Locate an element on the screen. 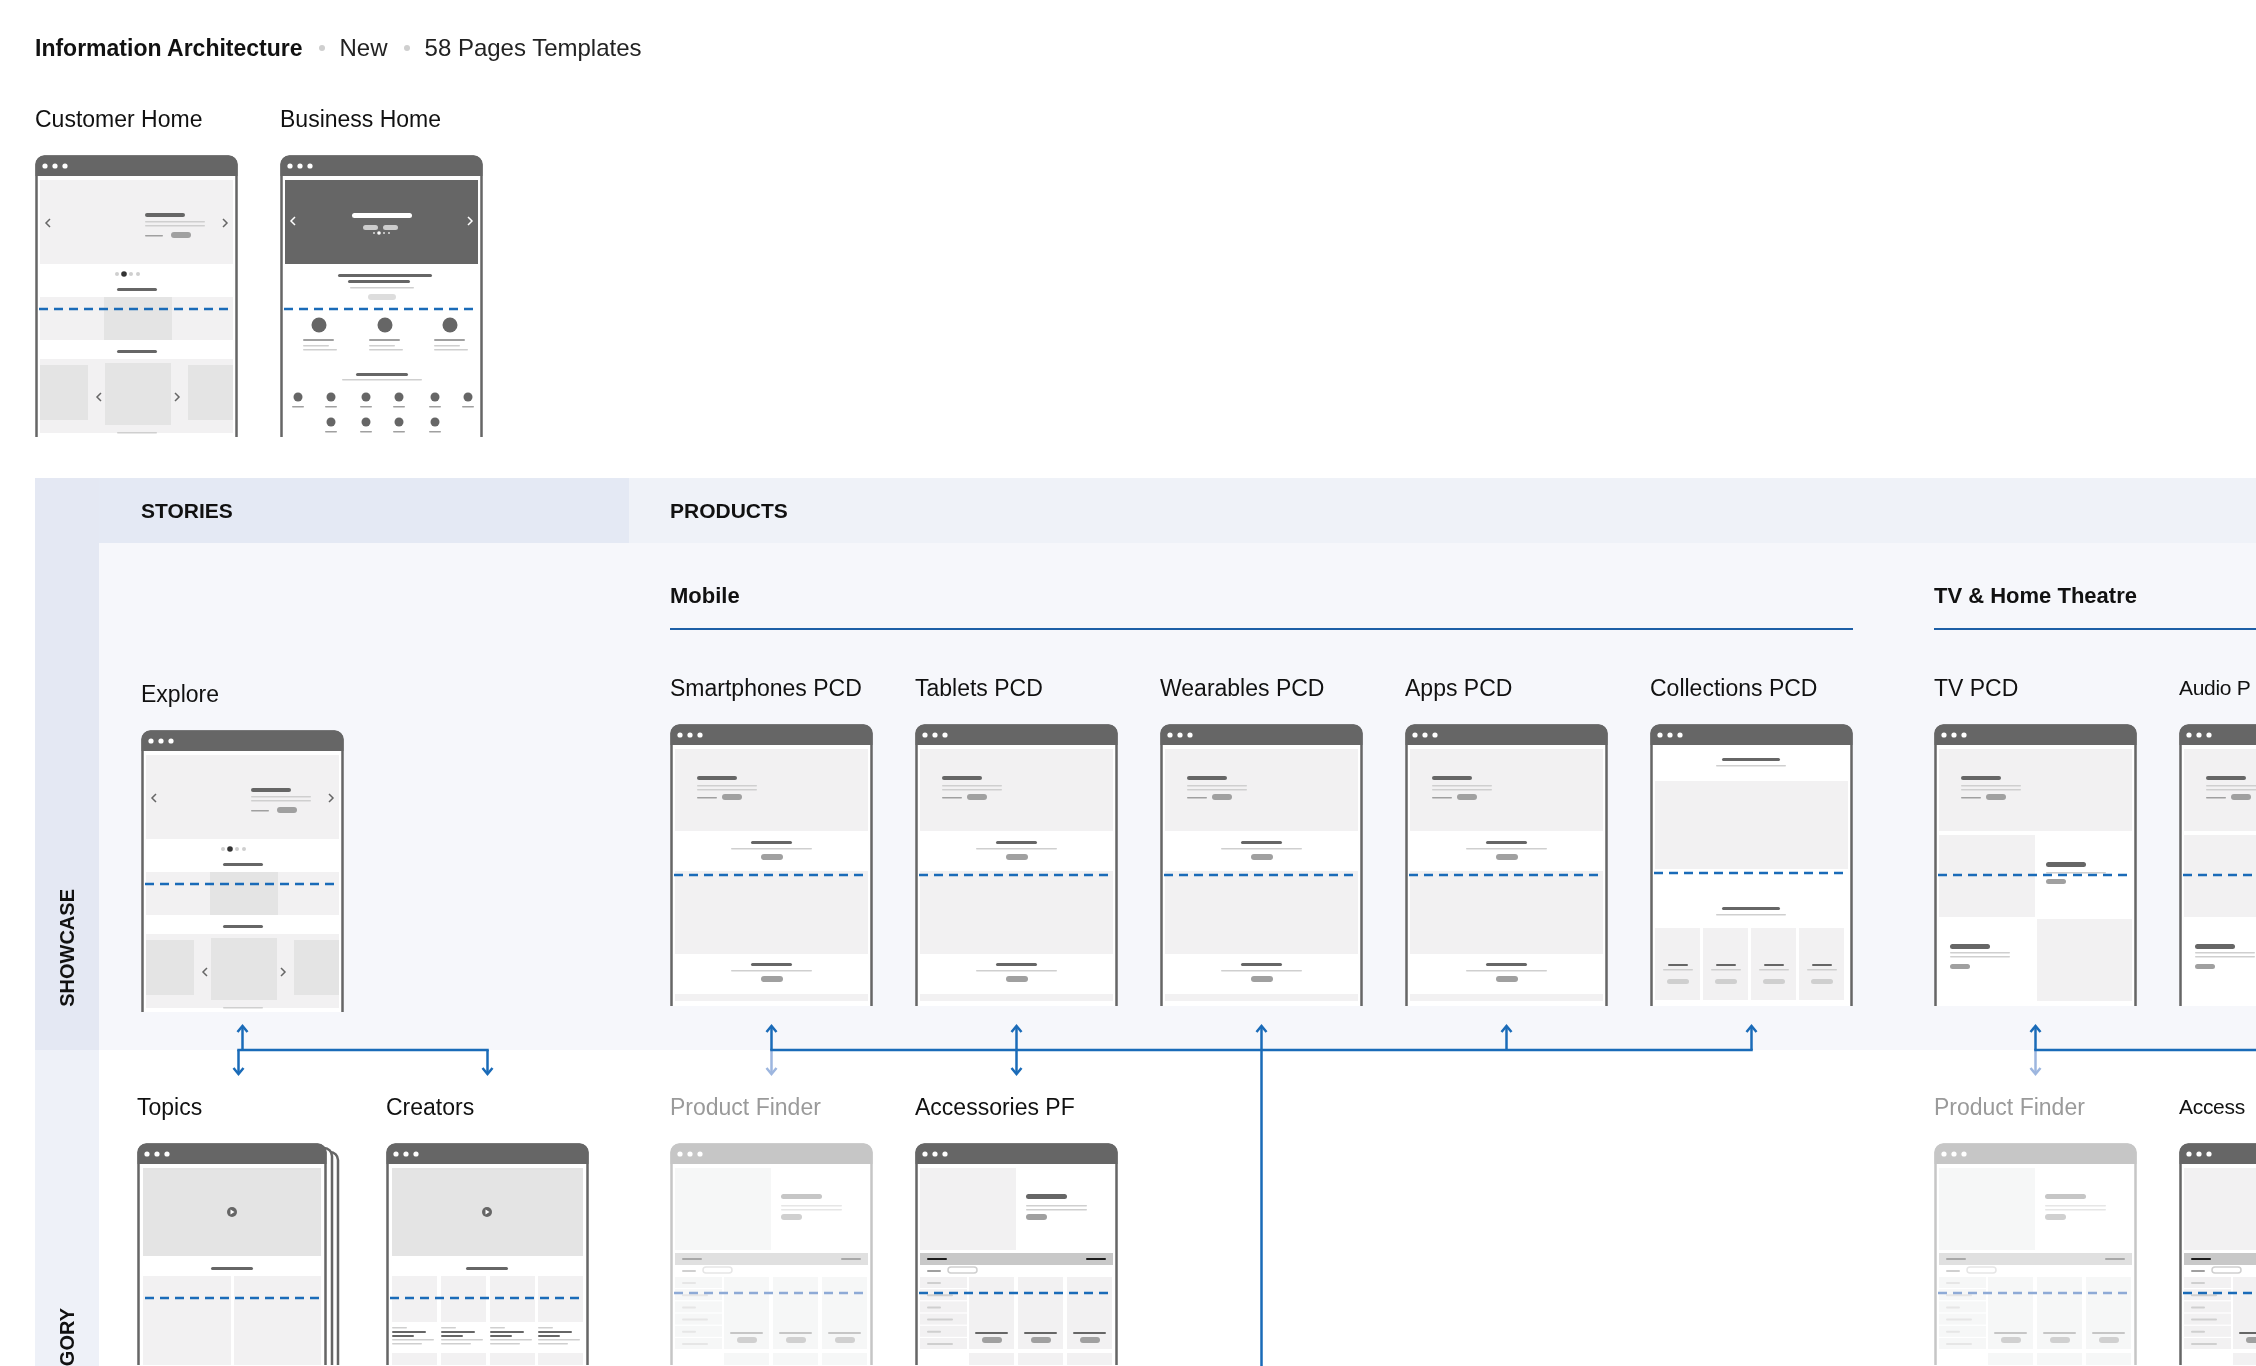 The height and width of the screenshot is (1366, 2256). column-header: PRODUCTS is located at coordinates (1442, 510).